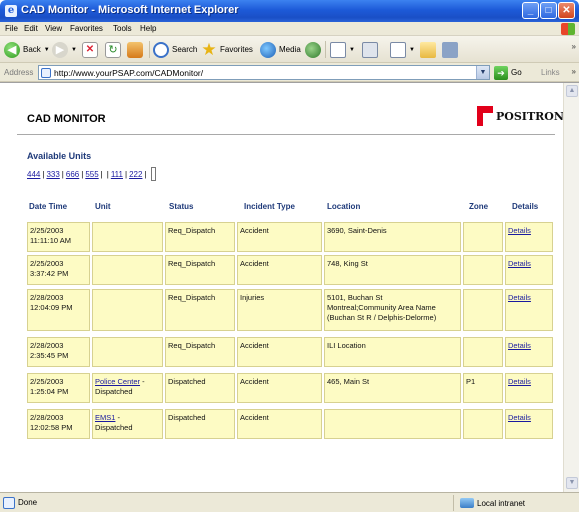 Image resolution: width=579 pixels, height=512 pixels. Describe the element at coordinates (117, 174) in the screenshot. I see `unit-link: 111` at that location.